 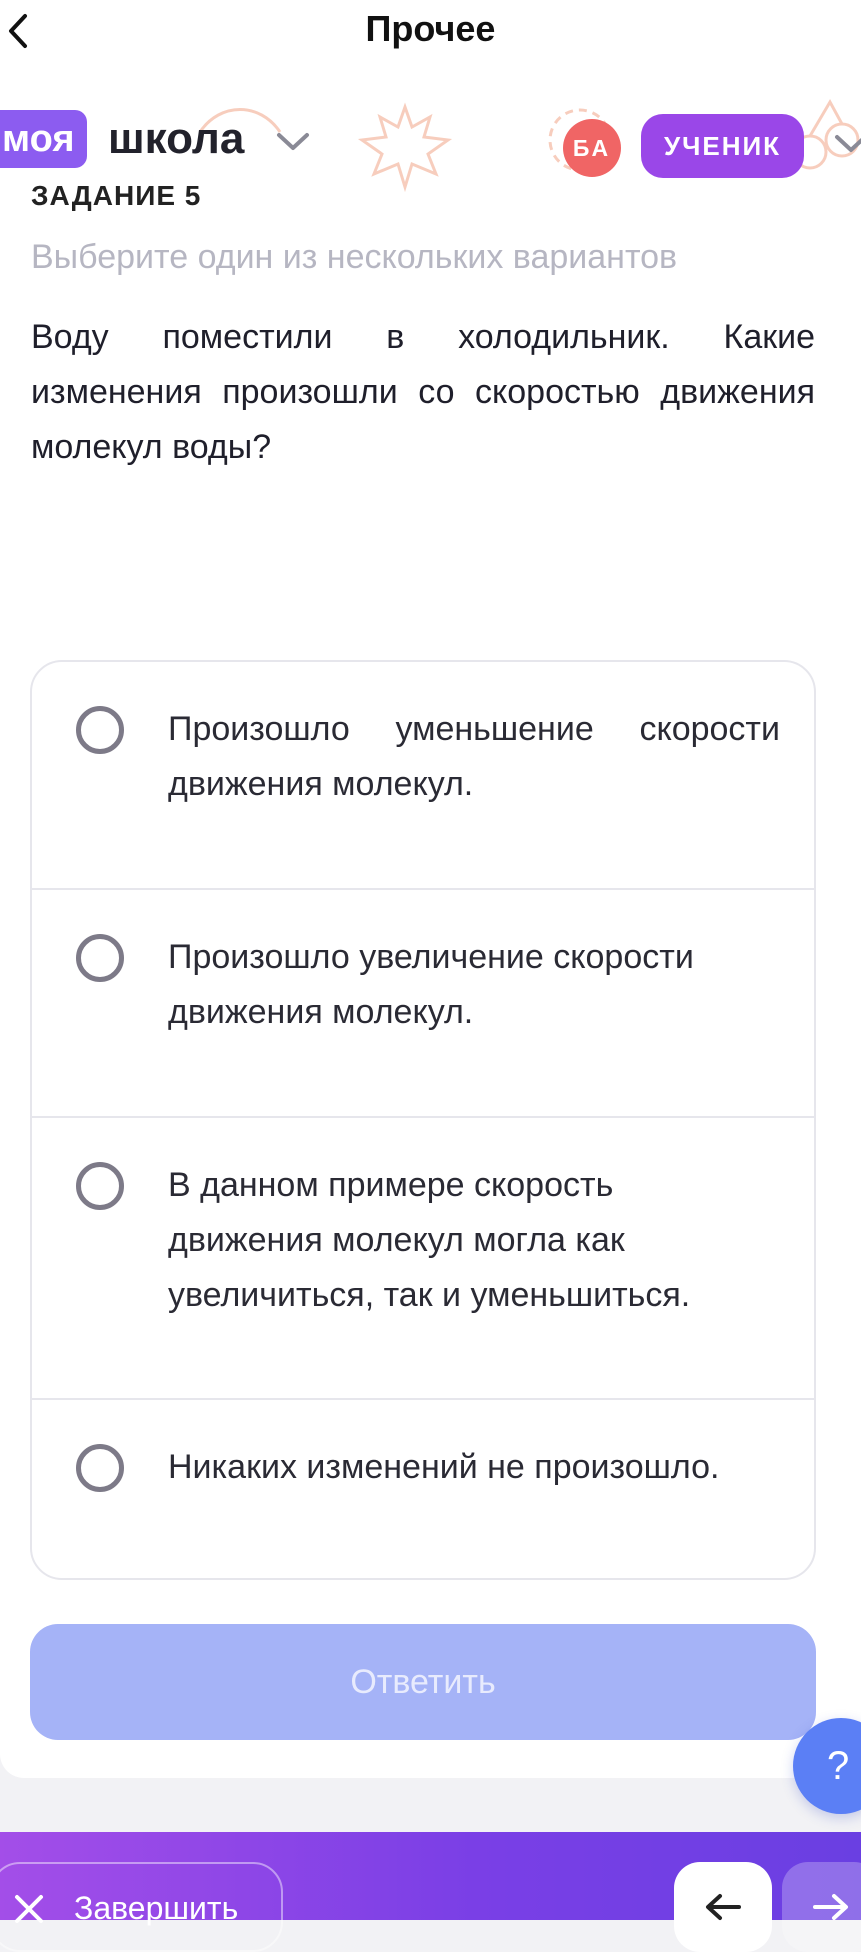 I want to click on arrow-right-icon, so click(x=830, y=1907).